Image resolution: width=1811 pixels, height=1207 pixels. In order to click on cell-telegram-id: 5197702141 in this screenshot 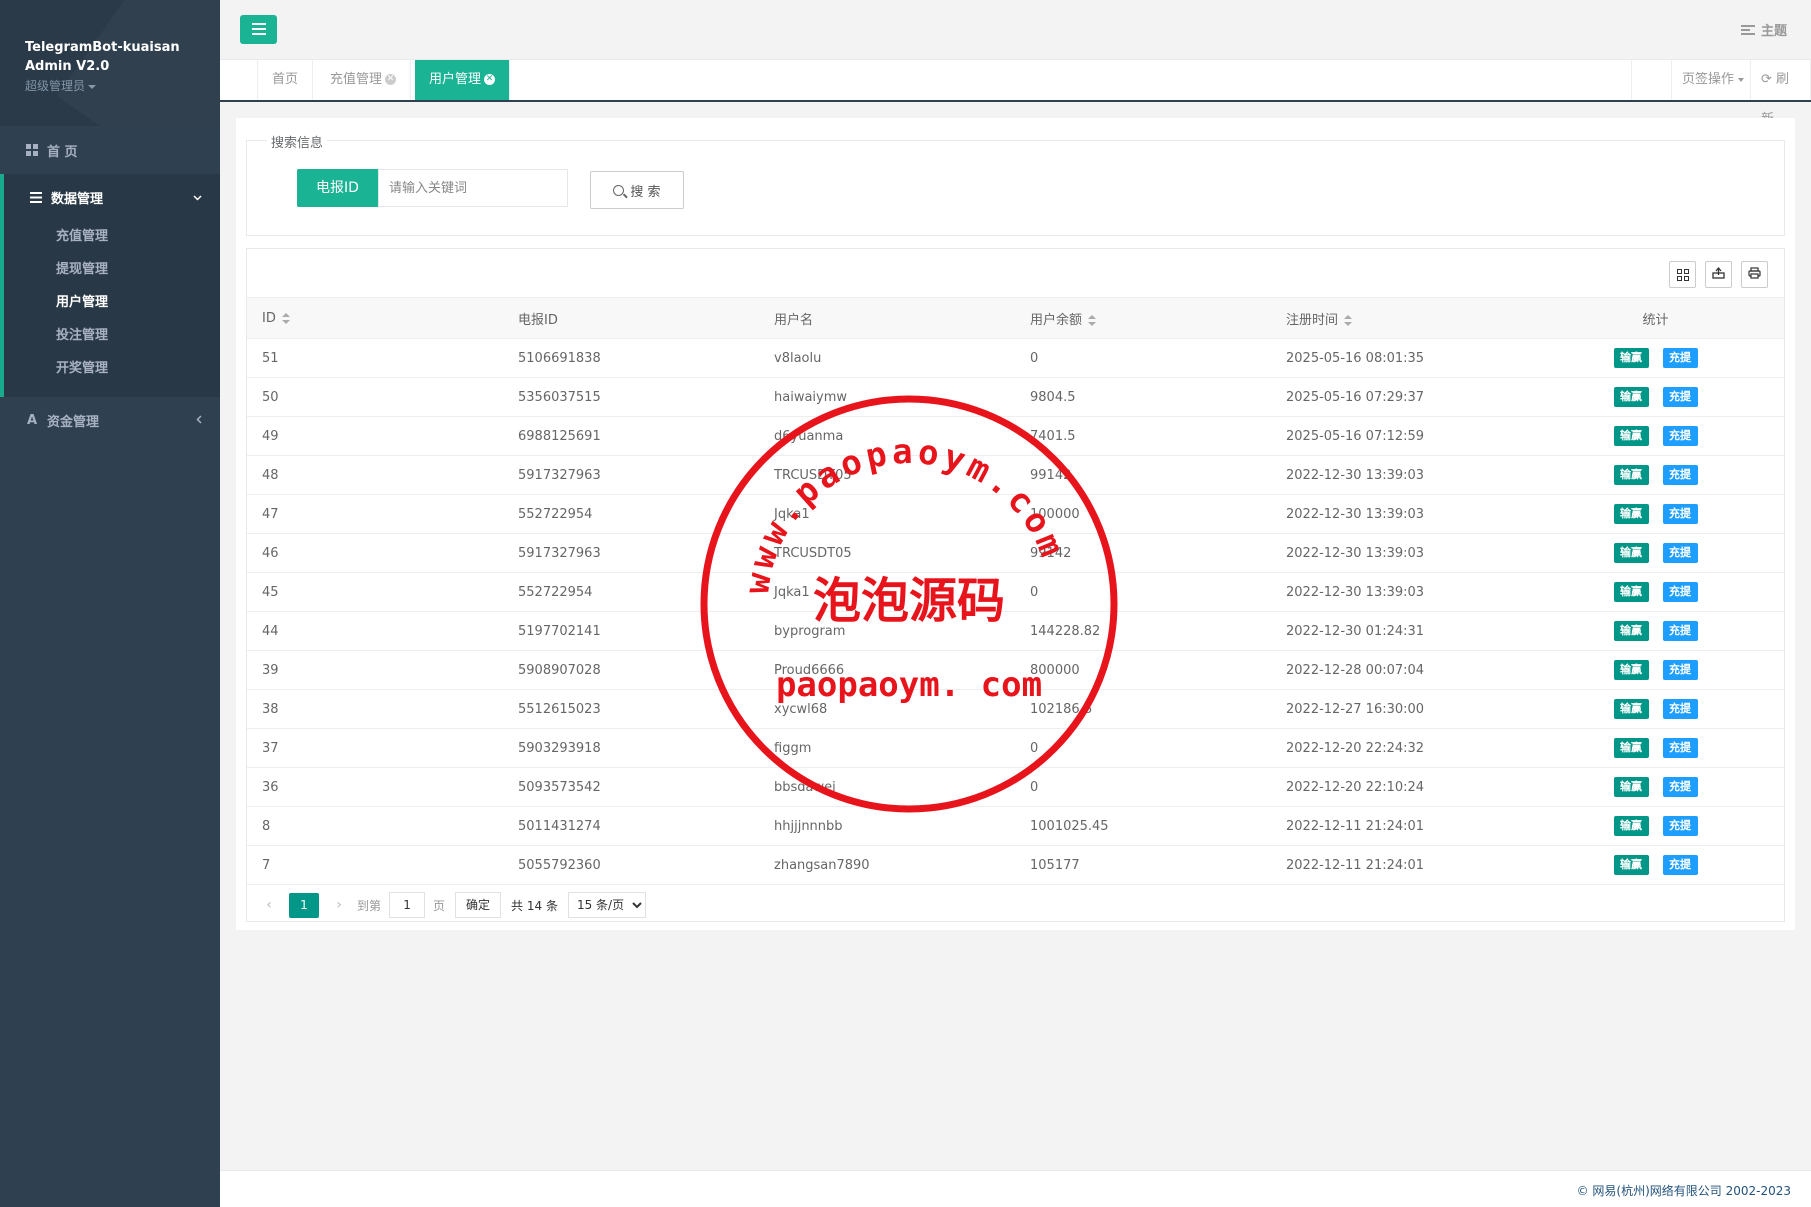, I will do `click(631, 631)`.